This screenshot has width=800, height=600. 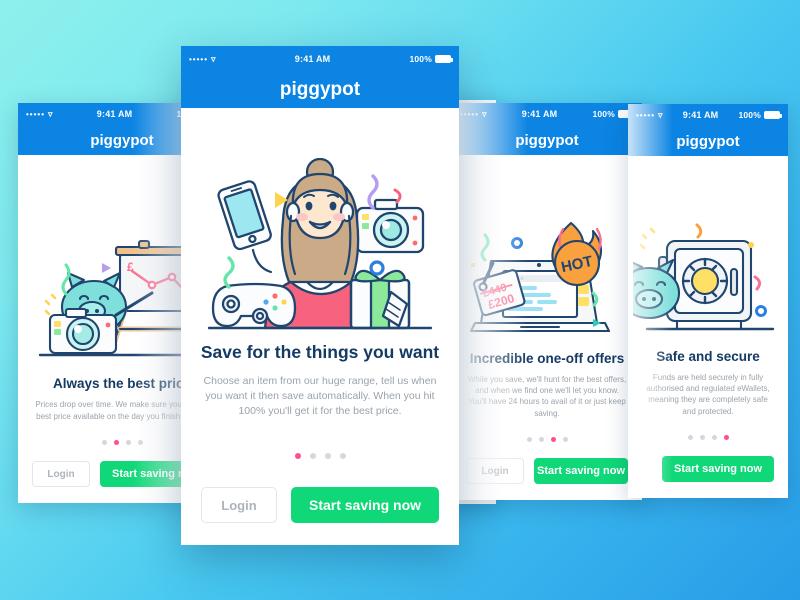 I want to click on card-headline: Safe and secure, so click(x=708, y=356).